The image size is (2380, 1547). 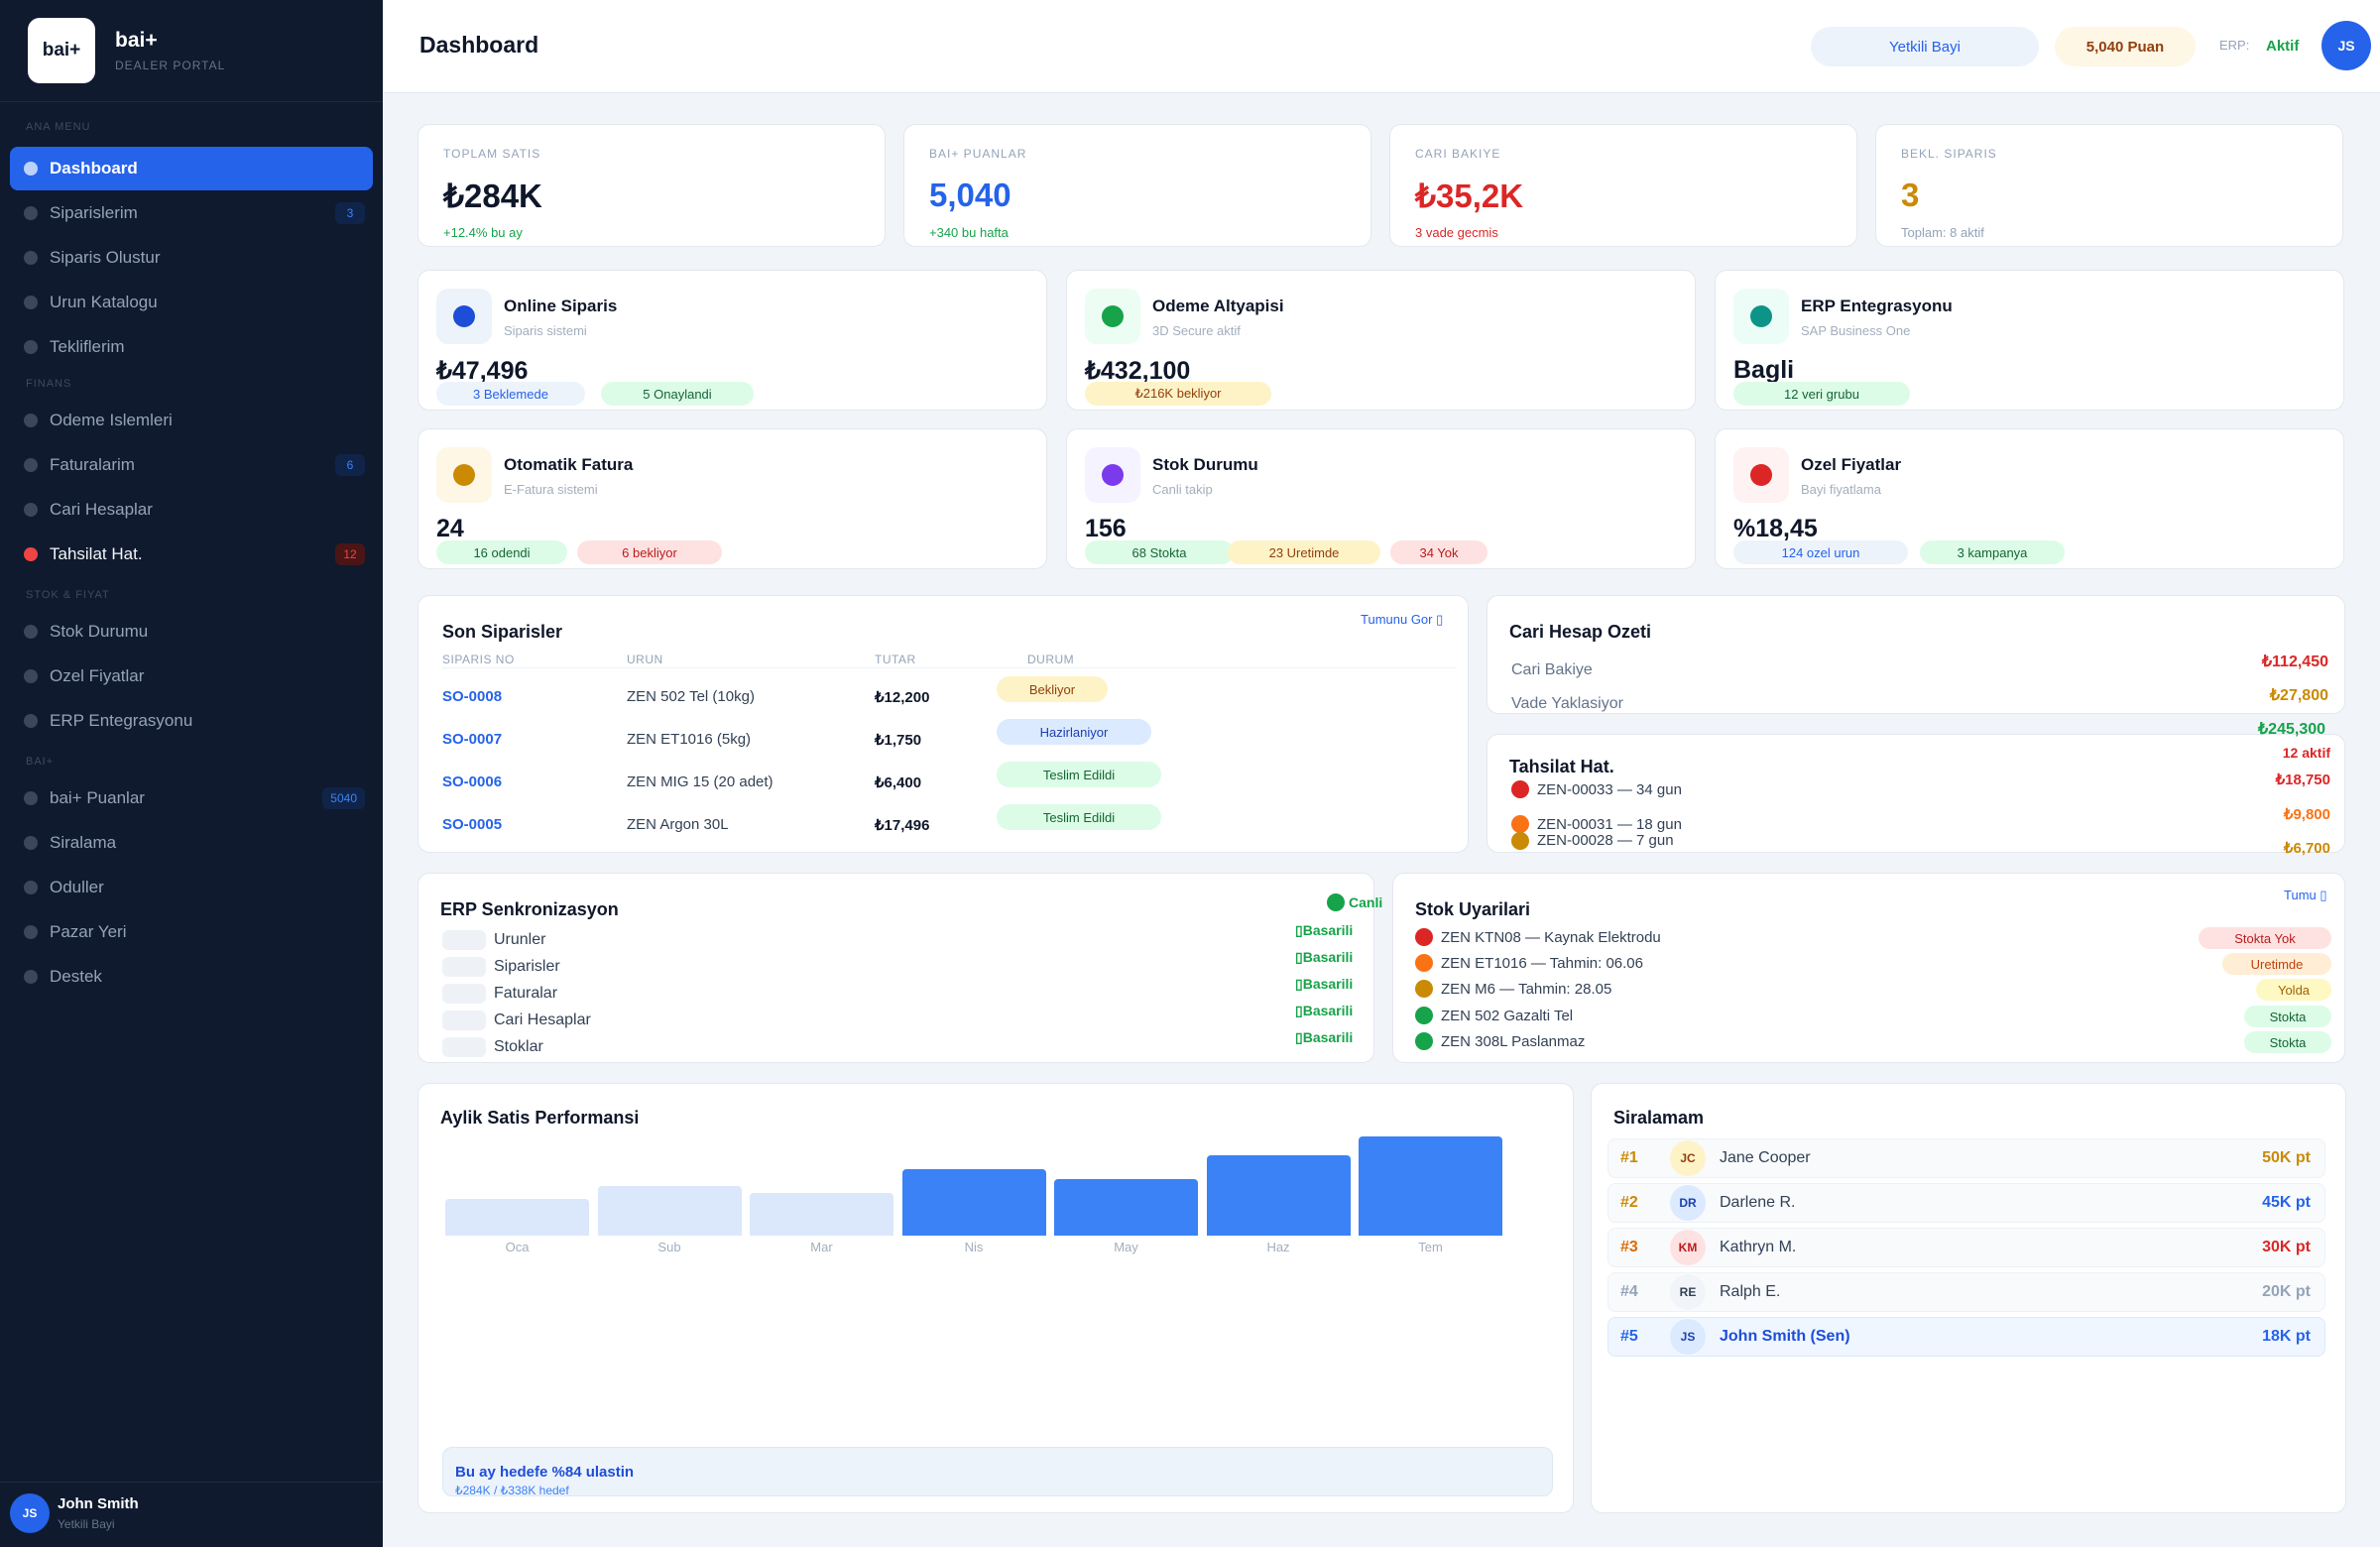 What do you see at coordinates (191, 932) in the screenshot?
I see `sidebar-item-pazar-yeri: Pazar Yeri` at bounding box center [191, 932].